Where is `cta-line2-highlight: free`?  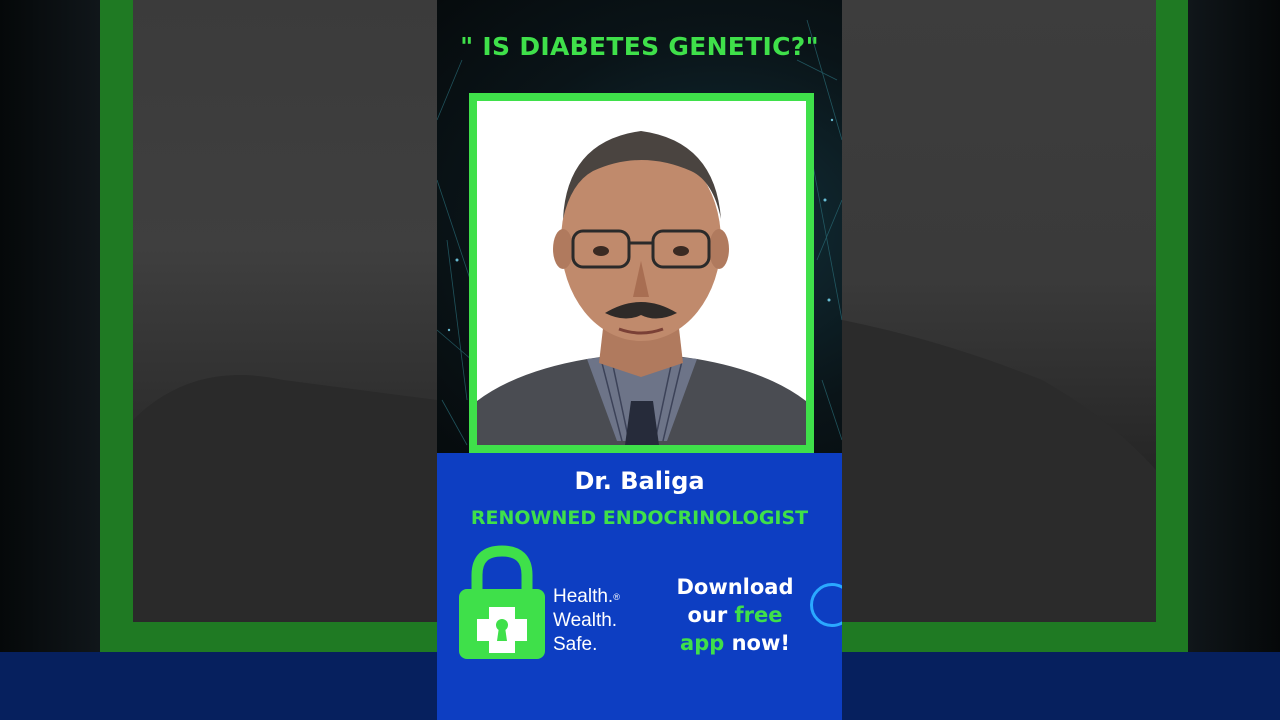 cta-line2-highlight: free is located at coordinates (758, 615).